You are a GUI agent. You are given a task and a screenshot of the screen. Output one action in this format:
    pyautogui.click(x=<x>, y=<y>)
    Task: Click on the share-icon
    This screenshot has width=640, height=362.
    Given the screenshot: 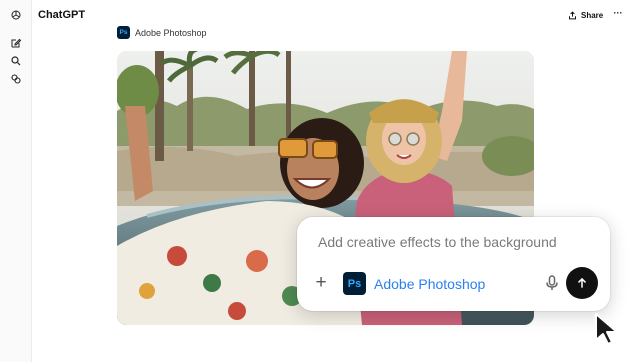 What is the action you would take?
    pyautogui.click(x=572, y=15)
    